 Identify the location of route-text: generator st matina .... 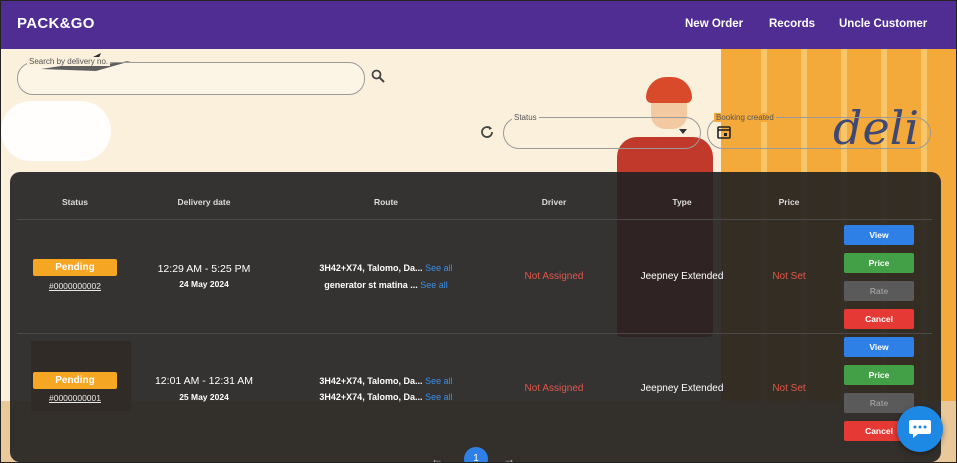
(371, 285).